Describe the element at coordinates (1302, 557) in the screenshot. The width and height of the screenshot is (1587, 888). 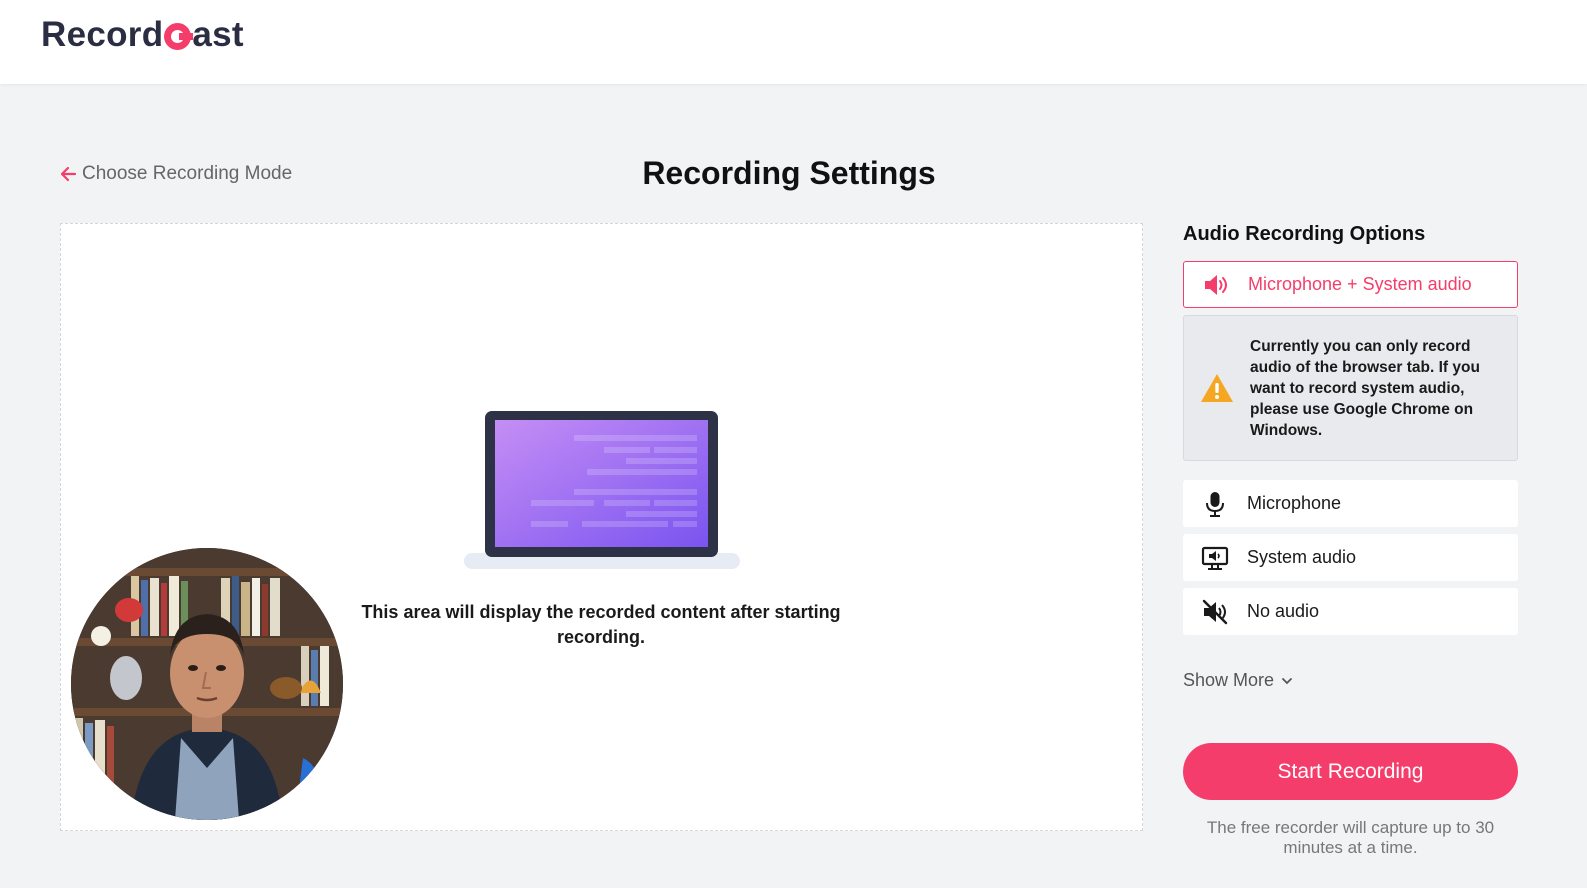
I see `audio-option-label: System audio` at that location.